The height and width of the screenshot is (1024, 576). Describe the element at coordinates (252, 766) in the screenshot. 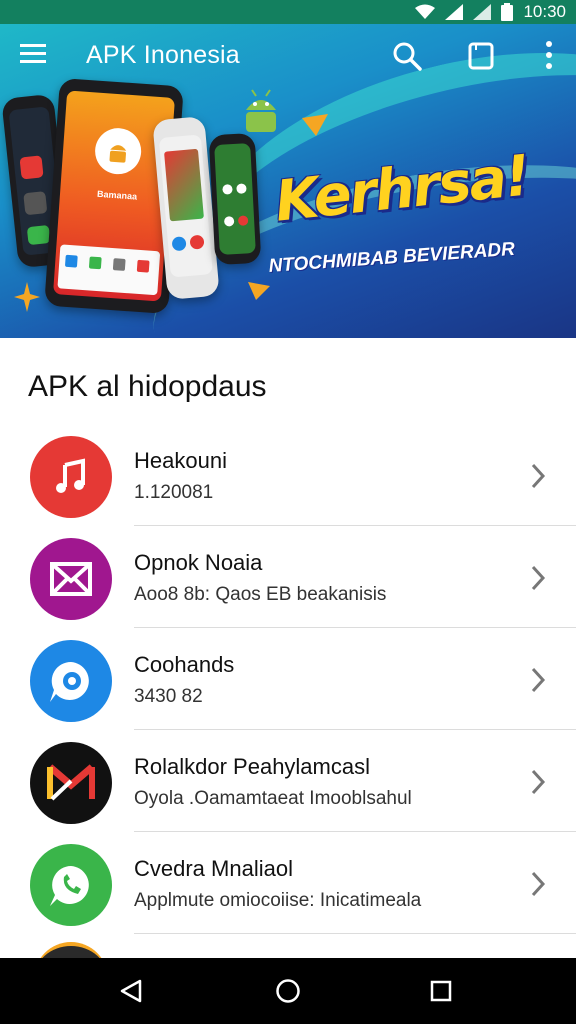

I see `app-name: Rolalkdor Peahylamcasl` at that location.